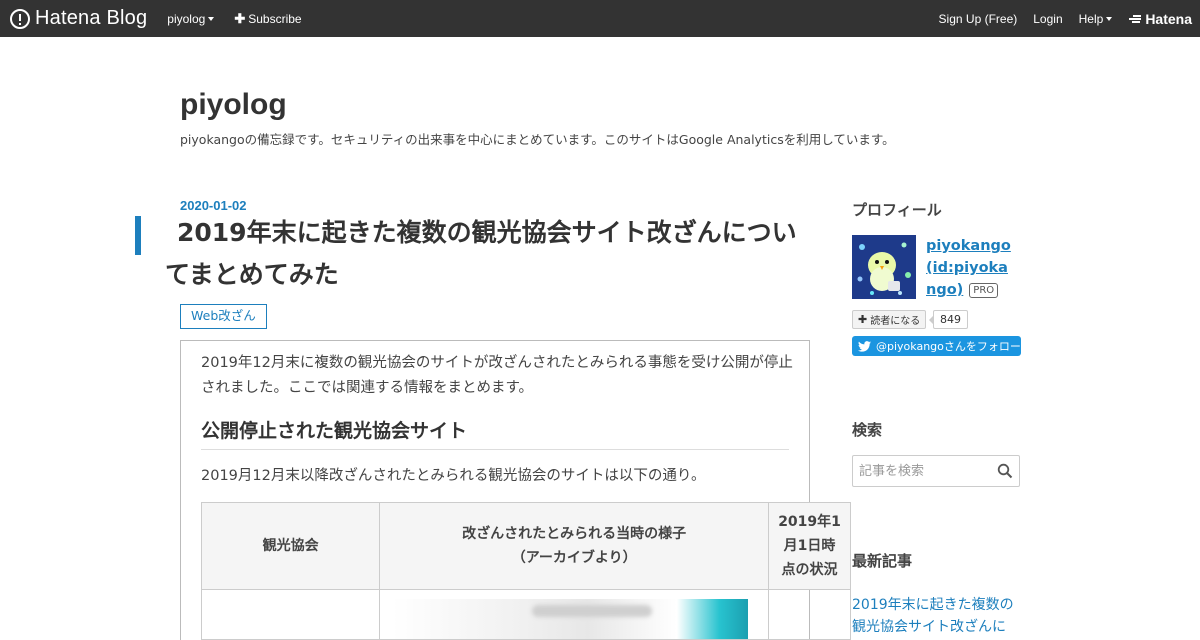  What do you see at coordinates (867, 430) in the screenshot?
I see `search-heading: 検索` at bounding box center [867, 430].